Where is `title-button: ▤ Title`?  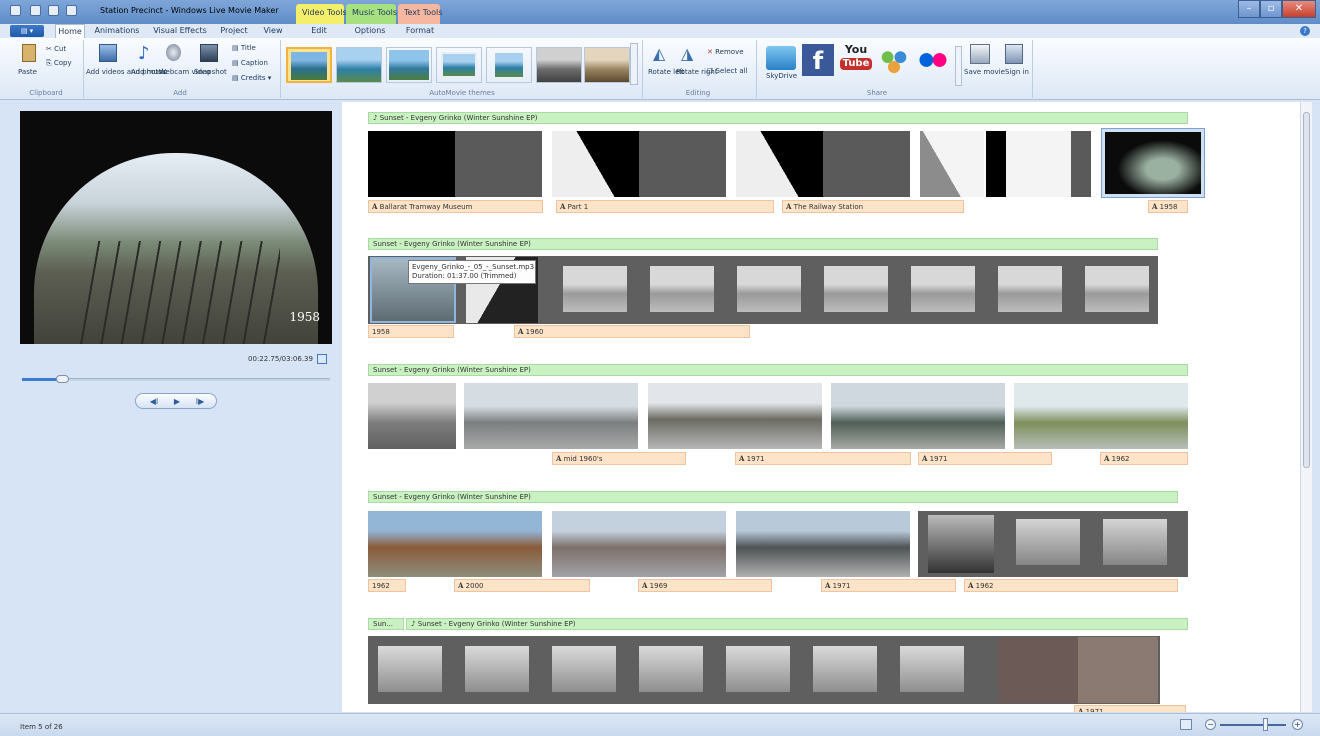 title-button: ▤ Title is located at coordinates (244, 48).